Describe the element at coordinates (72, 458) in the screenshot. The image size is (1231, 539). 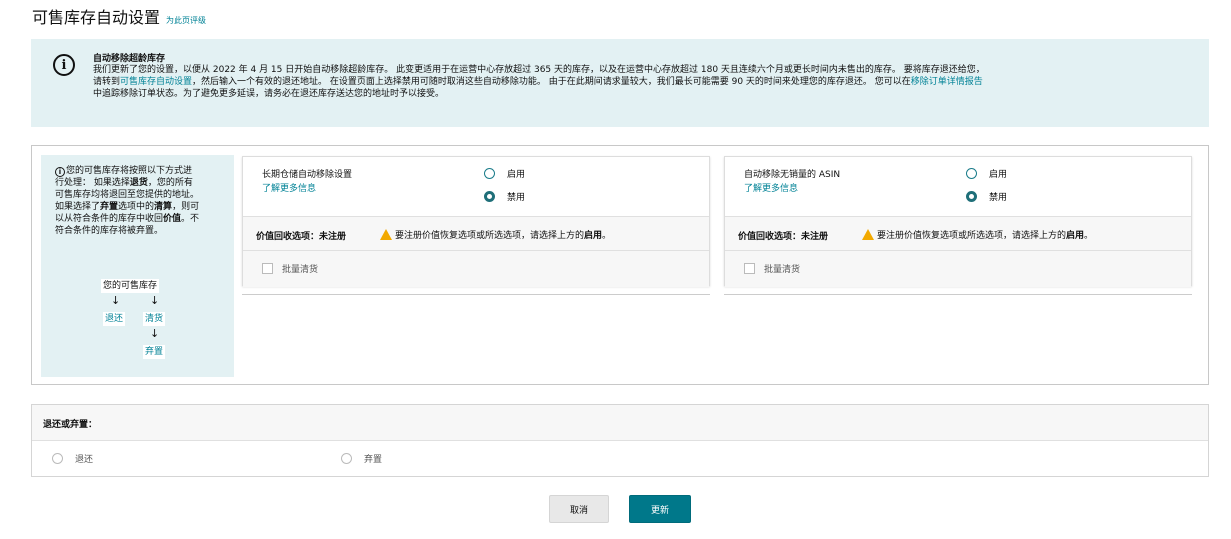
I see `radio-return: 退还` at that location.